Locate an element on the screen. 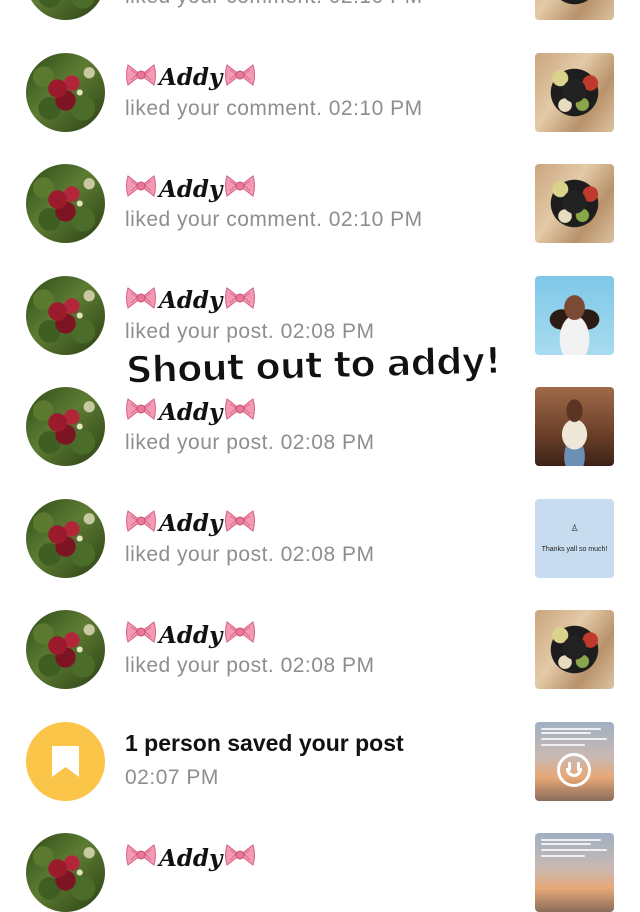  notification-row-like: Addy is located at coordinates (320, 846).